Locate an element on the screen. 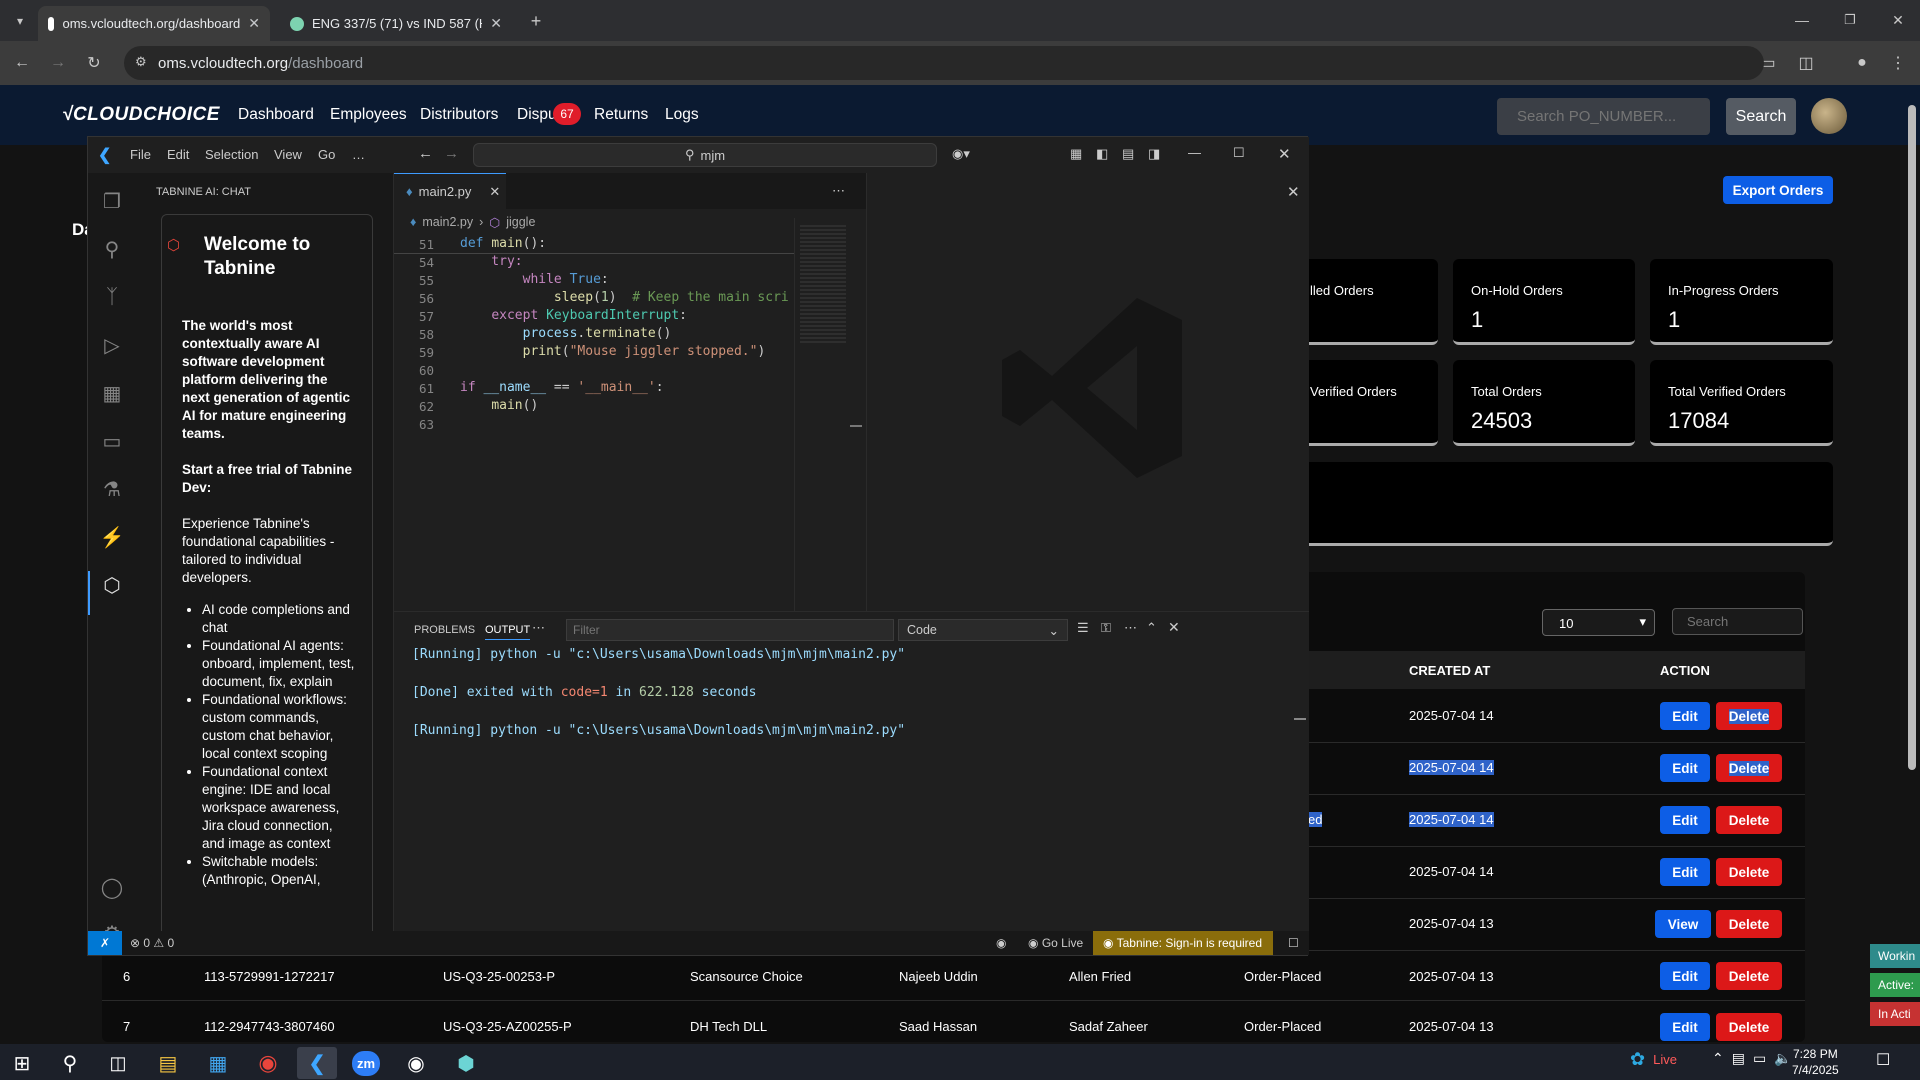 The width and height of the screenshot is (1920, 1080). code-line: while True: is located at coordinates (534, 279).